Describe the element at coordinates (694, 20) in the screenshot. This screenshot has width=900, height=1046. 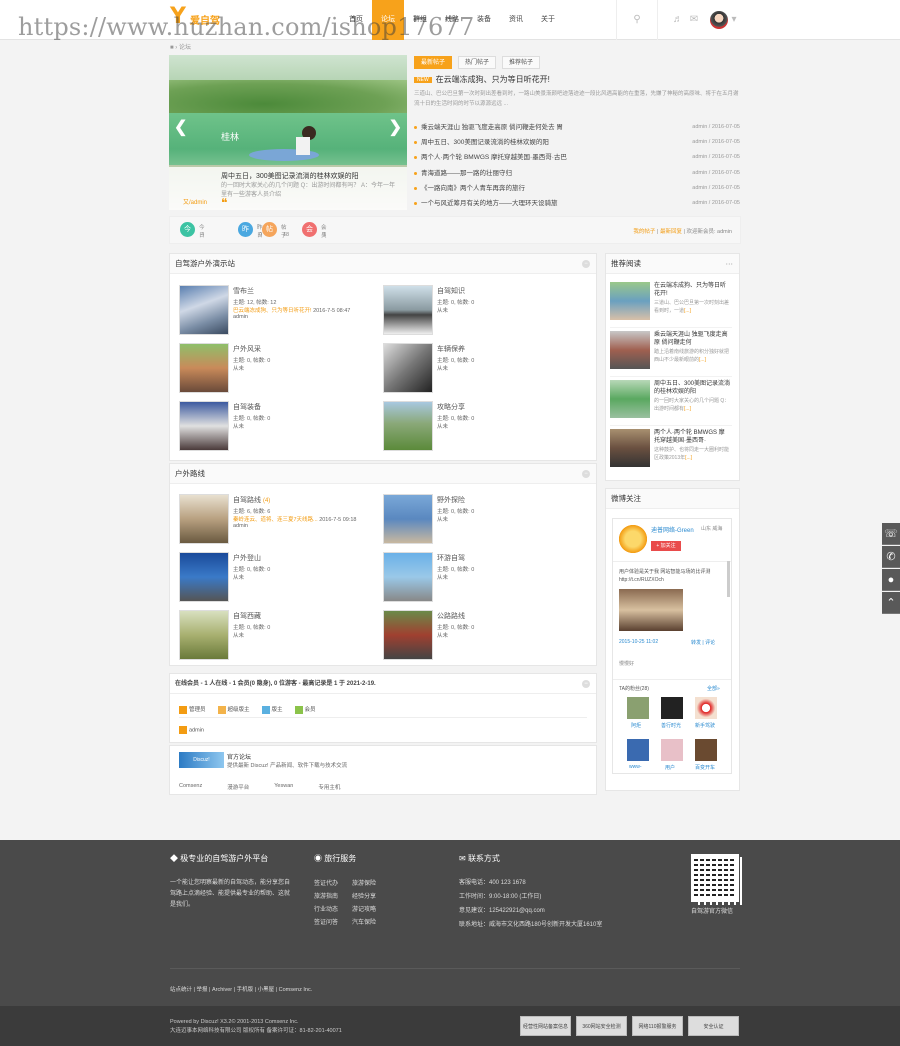
I see `mail-icon: ✉` at that location.